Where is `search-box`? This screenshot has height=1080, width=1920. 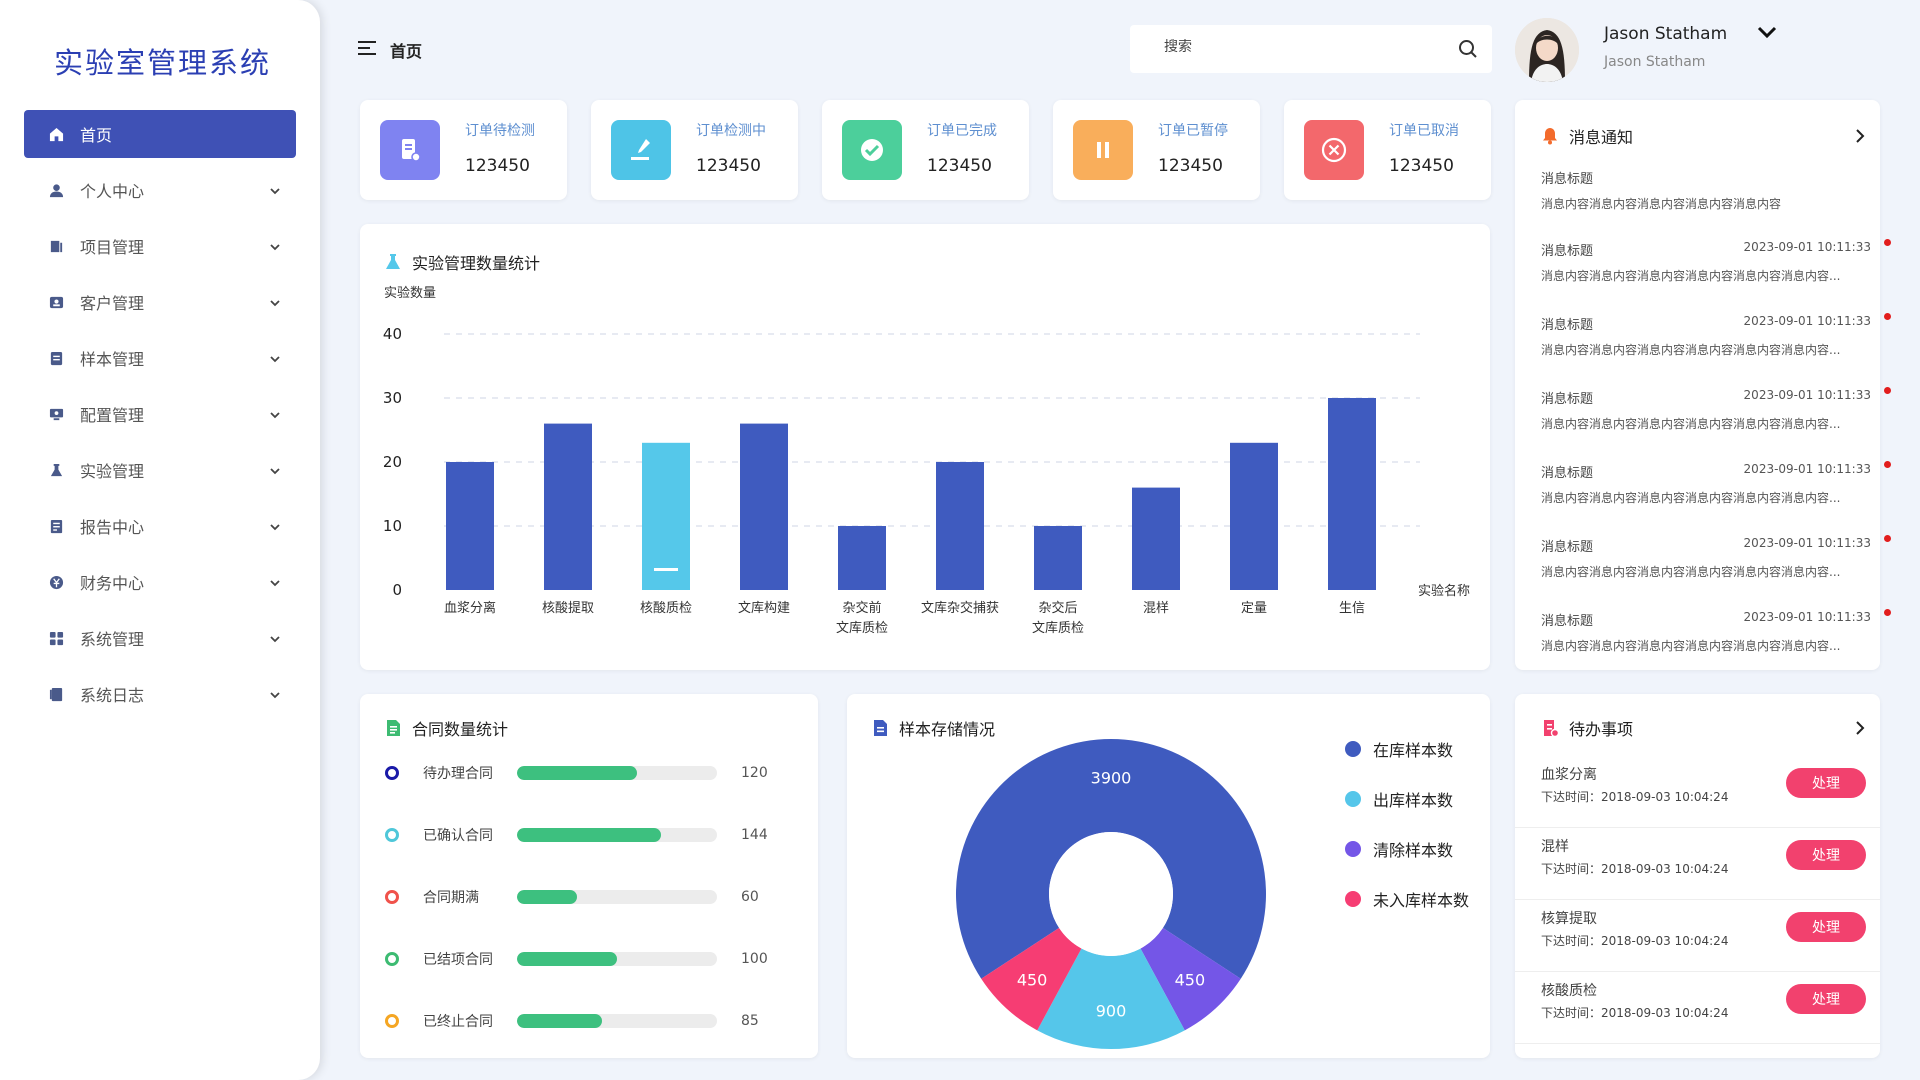 search-box is located at coordinates (1311, 49).